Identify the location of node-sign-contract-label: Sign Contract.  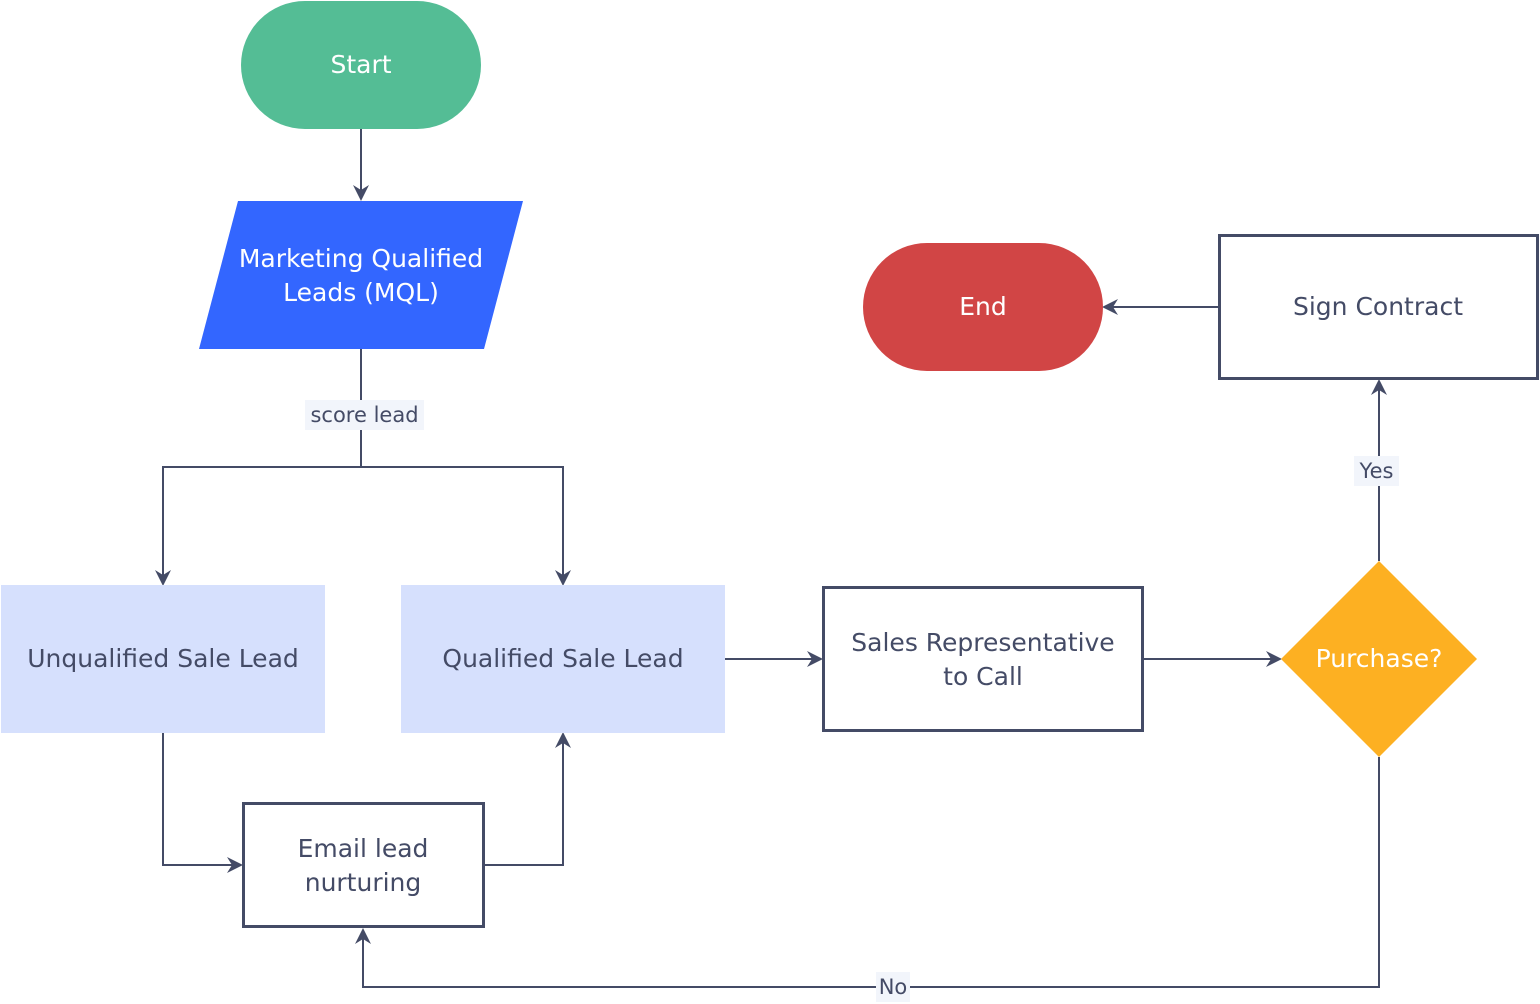
(1378, 306).